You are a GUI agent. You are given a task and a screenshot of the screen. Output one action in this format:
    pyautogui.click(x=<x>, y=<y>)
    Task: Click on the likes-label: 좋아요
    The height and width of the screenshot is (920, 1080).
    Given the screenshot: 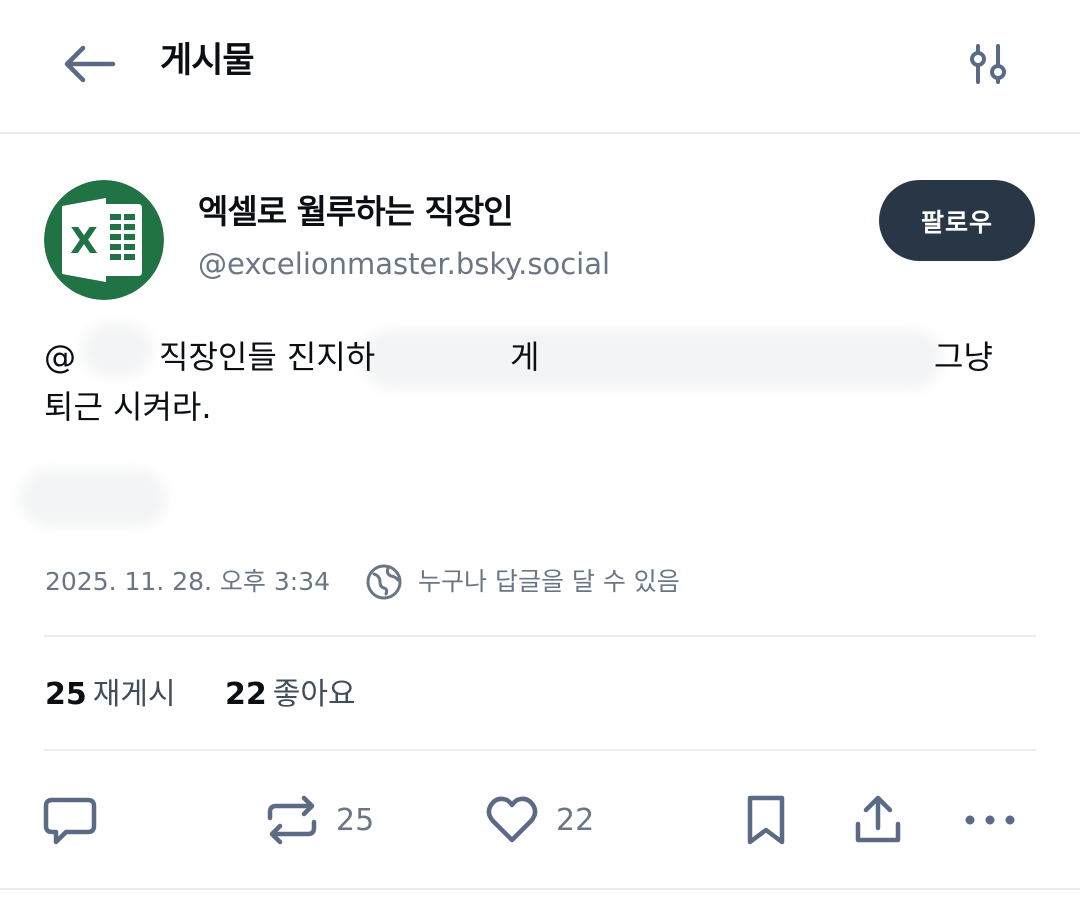 What is the action you would take?
    pyautogui.click(x=314, y=694)
    